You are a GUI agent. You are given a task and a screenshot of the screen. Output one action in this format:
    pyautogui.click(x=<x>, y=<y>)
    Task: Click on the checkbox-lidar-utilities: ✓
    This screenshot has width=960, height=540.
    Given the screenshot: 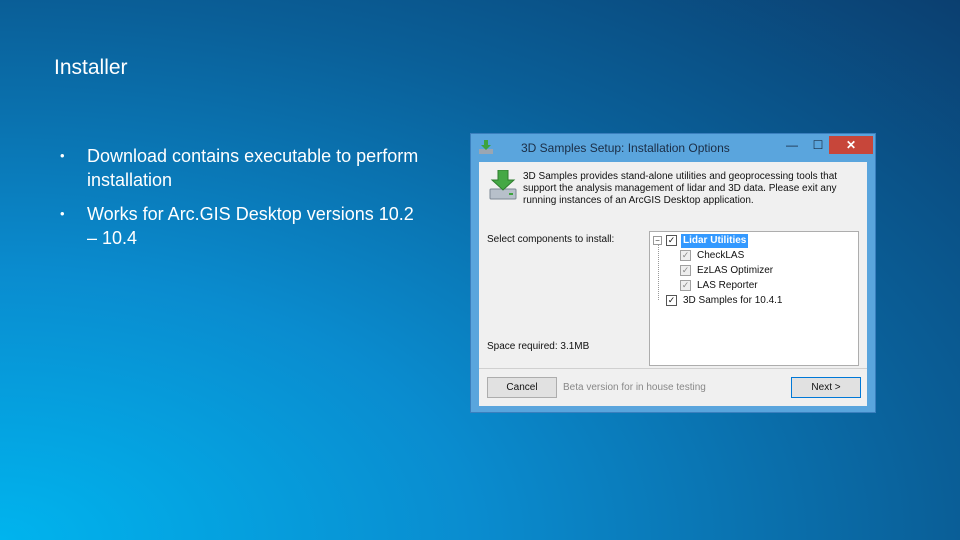 What is the action you would take?
    pyautogui.click(x=671, y=240)
    